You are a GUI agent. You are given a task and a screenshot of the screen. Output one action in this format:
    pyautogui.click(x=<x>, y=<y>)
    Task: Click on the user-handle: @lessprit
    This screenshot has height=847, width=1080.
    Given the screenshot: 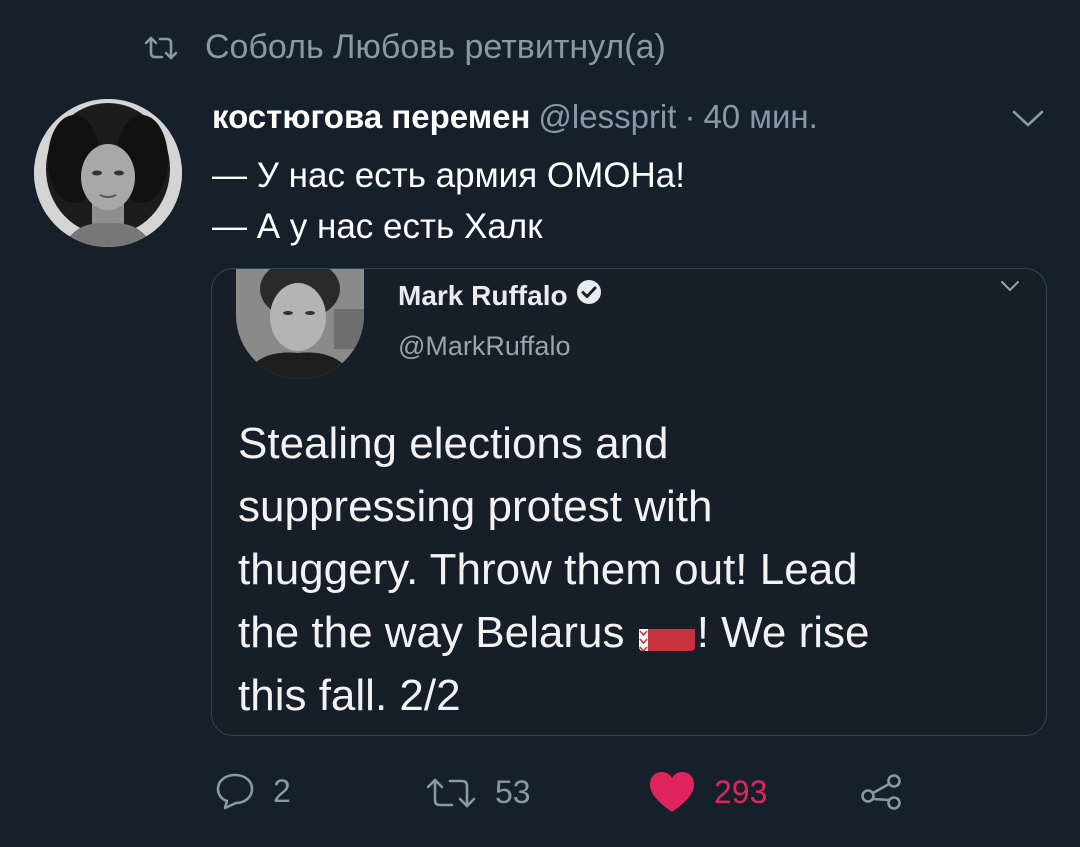 What is the action you would take?
    pyautogui.click(x=607, y=117)
    